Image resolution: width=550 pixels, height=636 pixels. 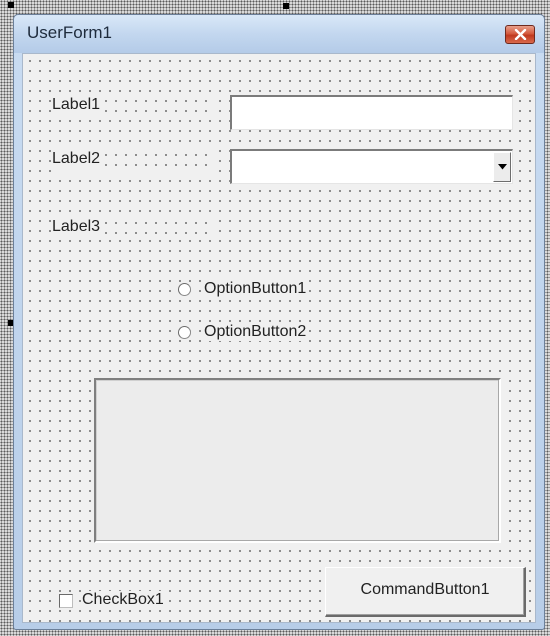 What do you see at coordinates (11, 5) in the screenshot?
I see `resize-handle-top-left` at bounding box center [11, 5].